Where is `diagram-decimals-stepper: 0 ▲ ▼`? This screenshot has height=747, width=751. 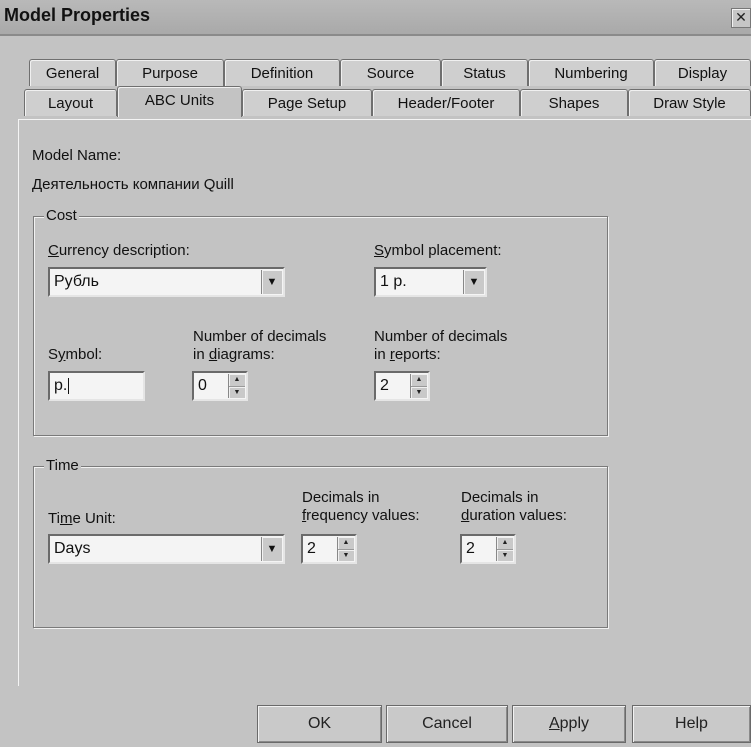 diagram-decimals-stepper: 0 ▲ ▼ is located at coordinates (220, 386).